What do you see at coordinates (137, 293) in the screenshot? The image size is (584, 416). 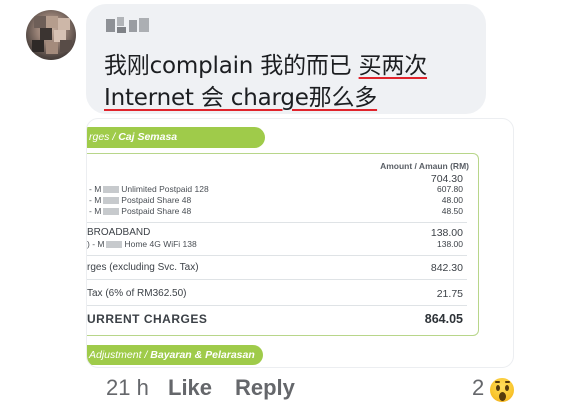 I see `tax-label: Tax (6% of RM362.50)` at bounding box center [137, 293].